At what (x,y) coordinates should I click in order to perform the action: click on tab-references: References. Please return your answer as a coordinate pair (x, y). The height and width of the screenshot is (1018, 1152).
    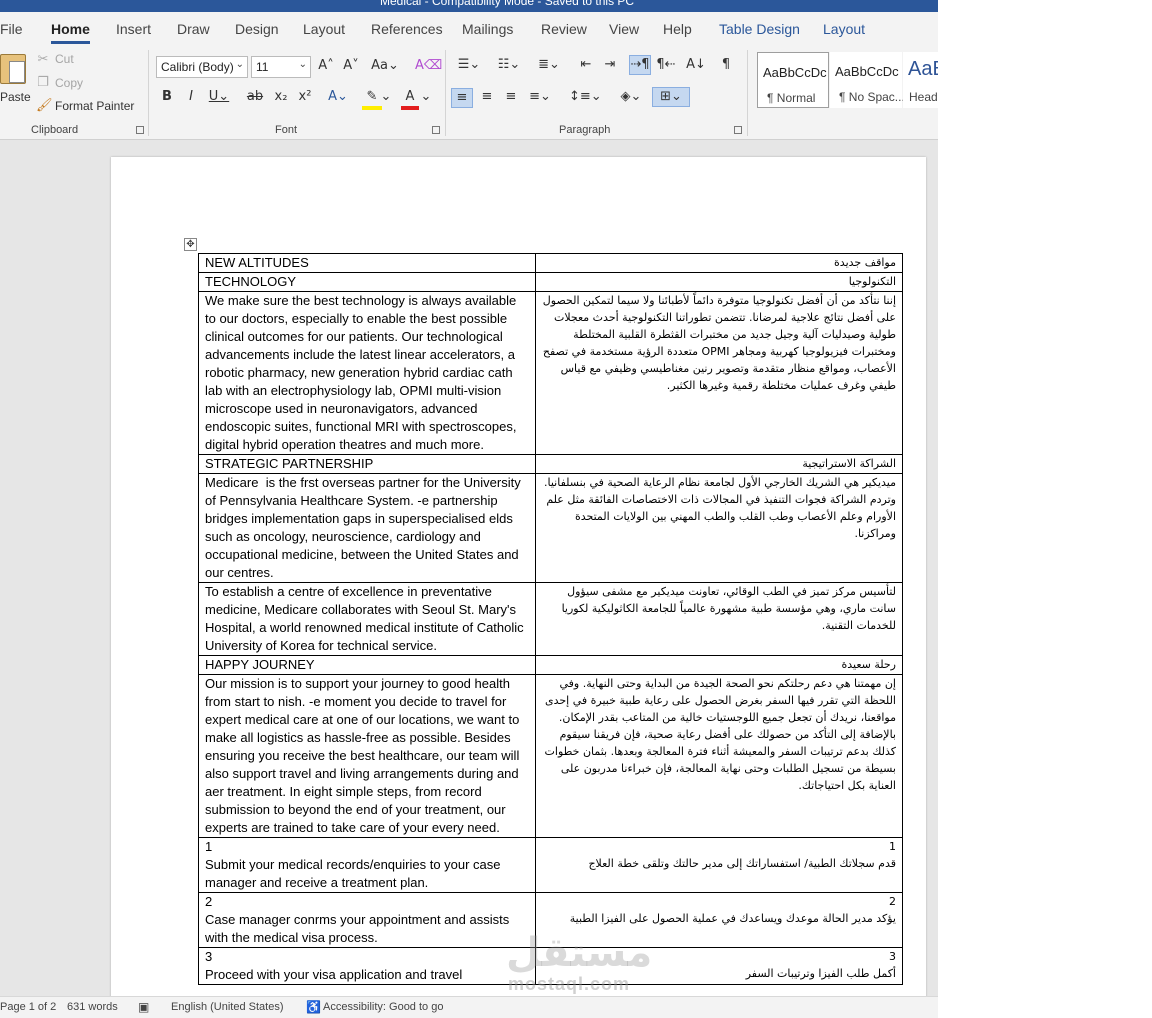
    Looking at the image, I should click on (407, 29).